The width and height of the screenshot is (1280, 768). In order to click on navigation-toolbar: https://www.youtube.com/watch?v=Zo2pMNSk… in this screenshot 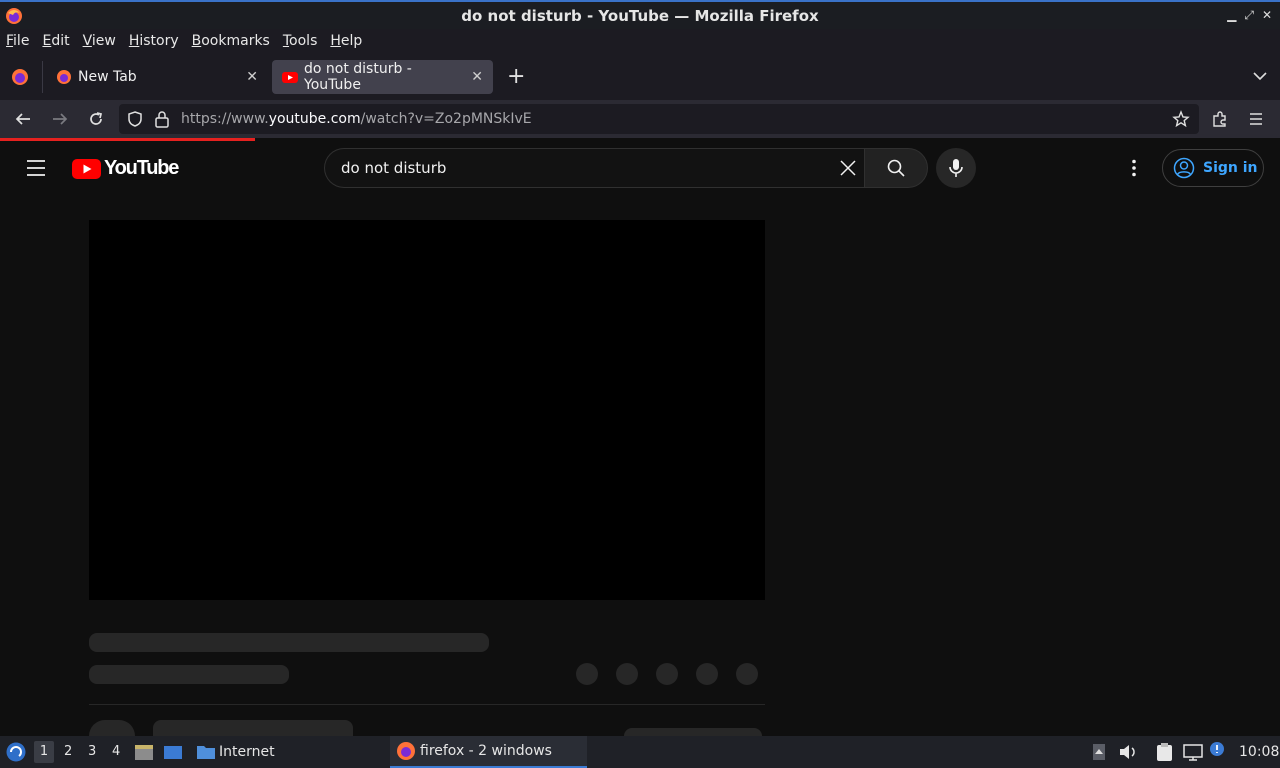, I will do `click(640, 119)`.